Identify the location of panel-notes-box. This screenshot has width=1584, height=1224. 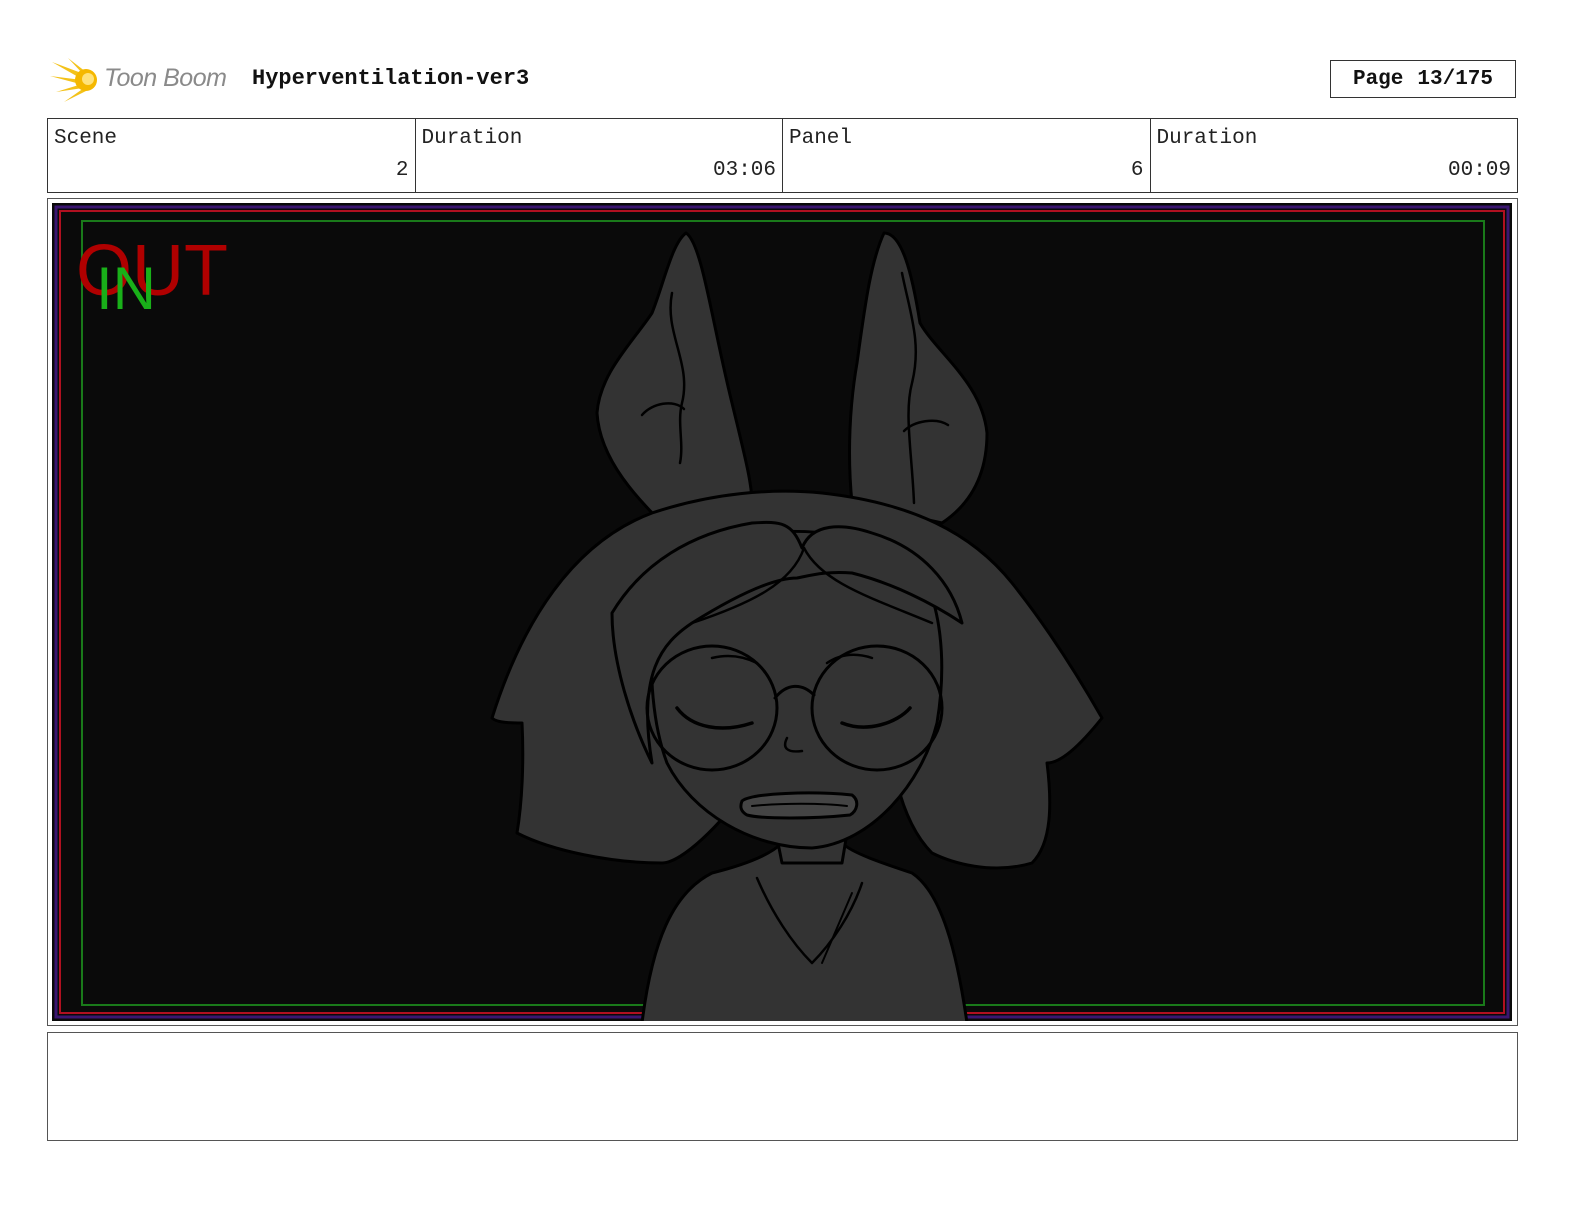
(782, 1086).